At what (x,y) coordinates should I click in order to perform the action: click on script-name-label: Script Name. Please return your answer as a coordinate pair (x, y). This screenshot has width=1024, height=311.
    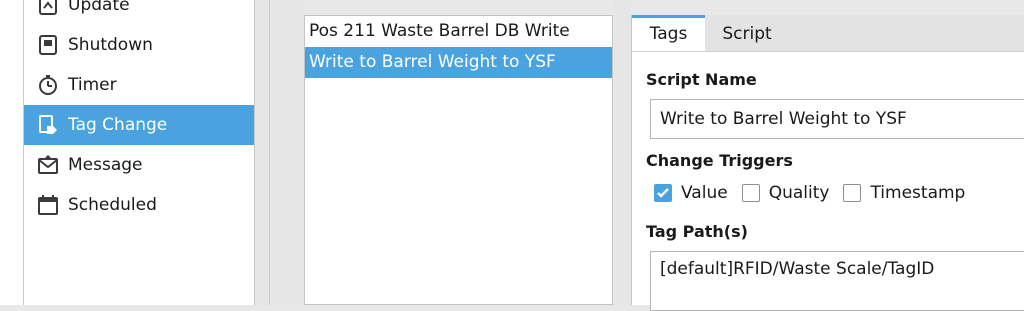
    Looking at the image, I should click on (701, 79).